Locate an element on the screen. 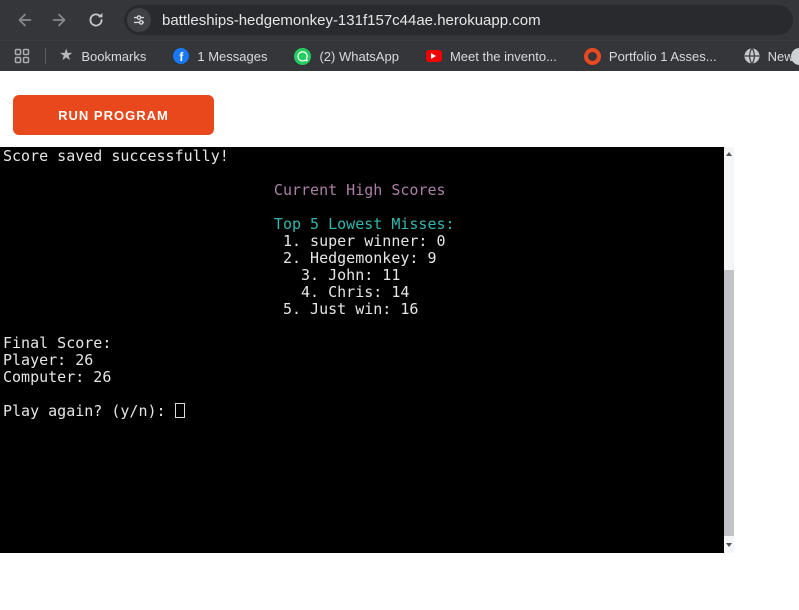 The height and width of the screenshot is (610, 799). forward-button is located at coordinates (60, 20).